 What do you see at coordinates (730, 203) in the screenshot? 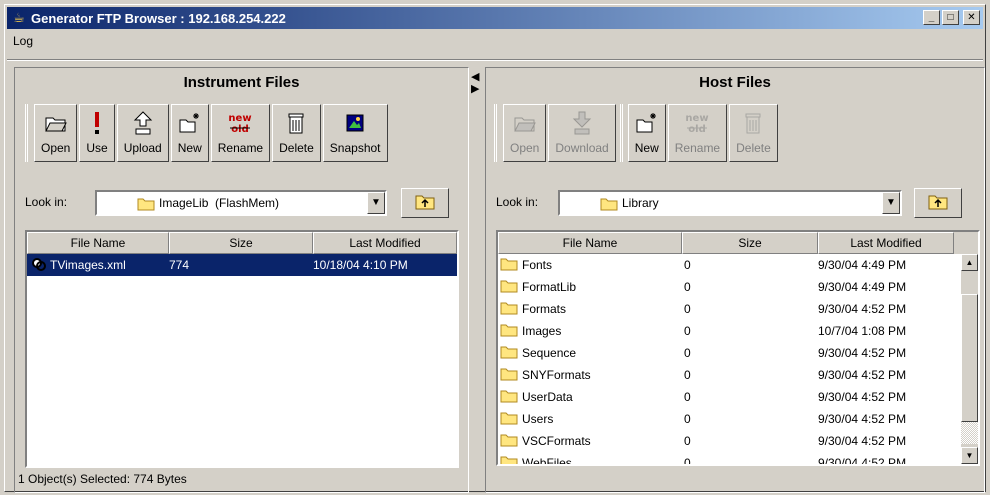
I see `host-look-in-combo: Library ▼` at bounding box center [730, 203].